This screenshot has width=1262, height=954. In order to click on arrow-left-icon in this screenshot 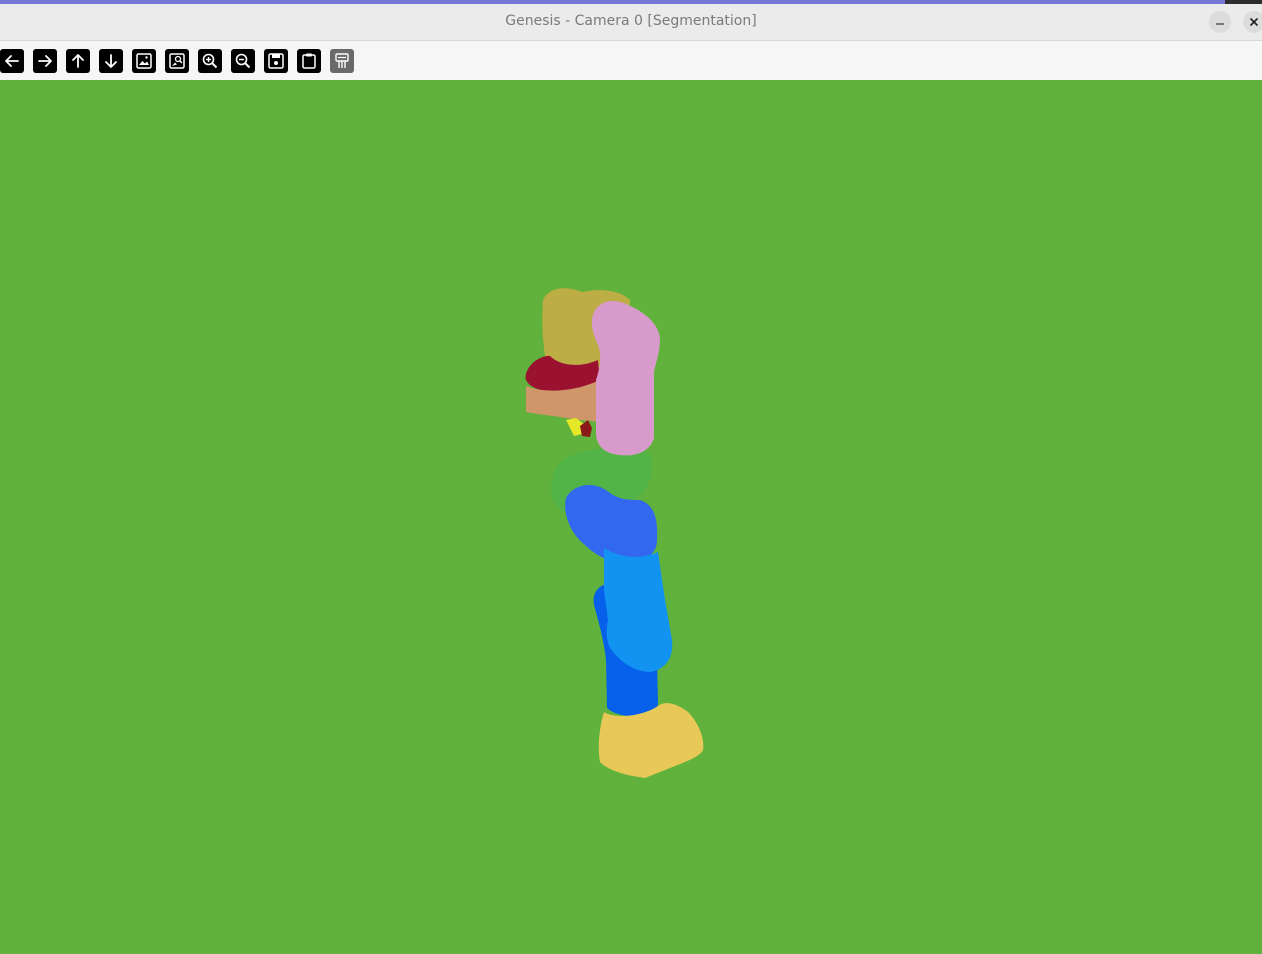, I will do `click(12, 61)`.